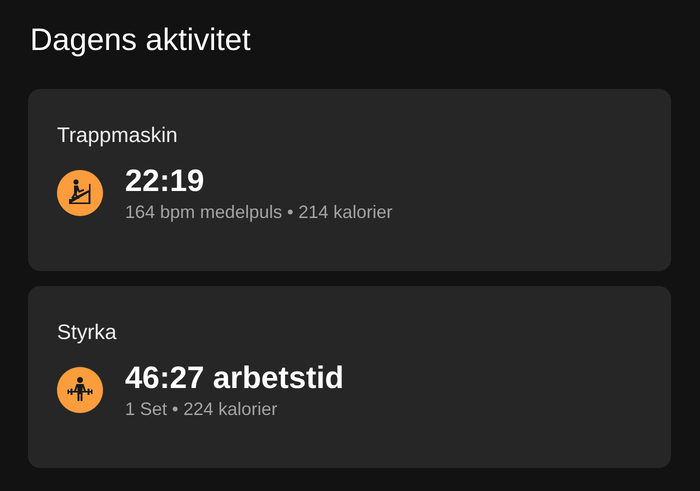 The height and width of the screenshot is (491, 700). Describe the element at coordinates (80, 390) in the screenshot. I see `weightlifter-icon` at that location.